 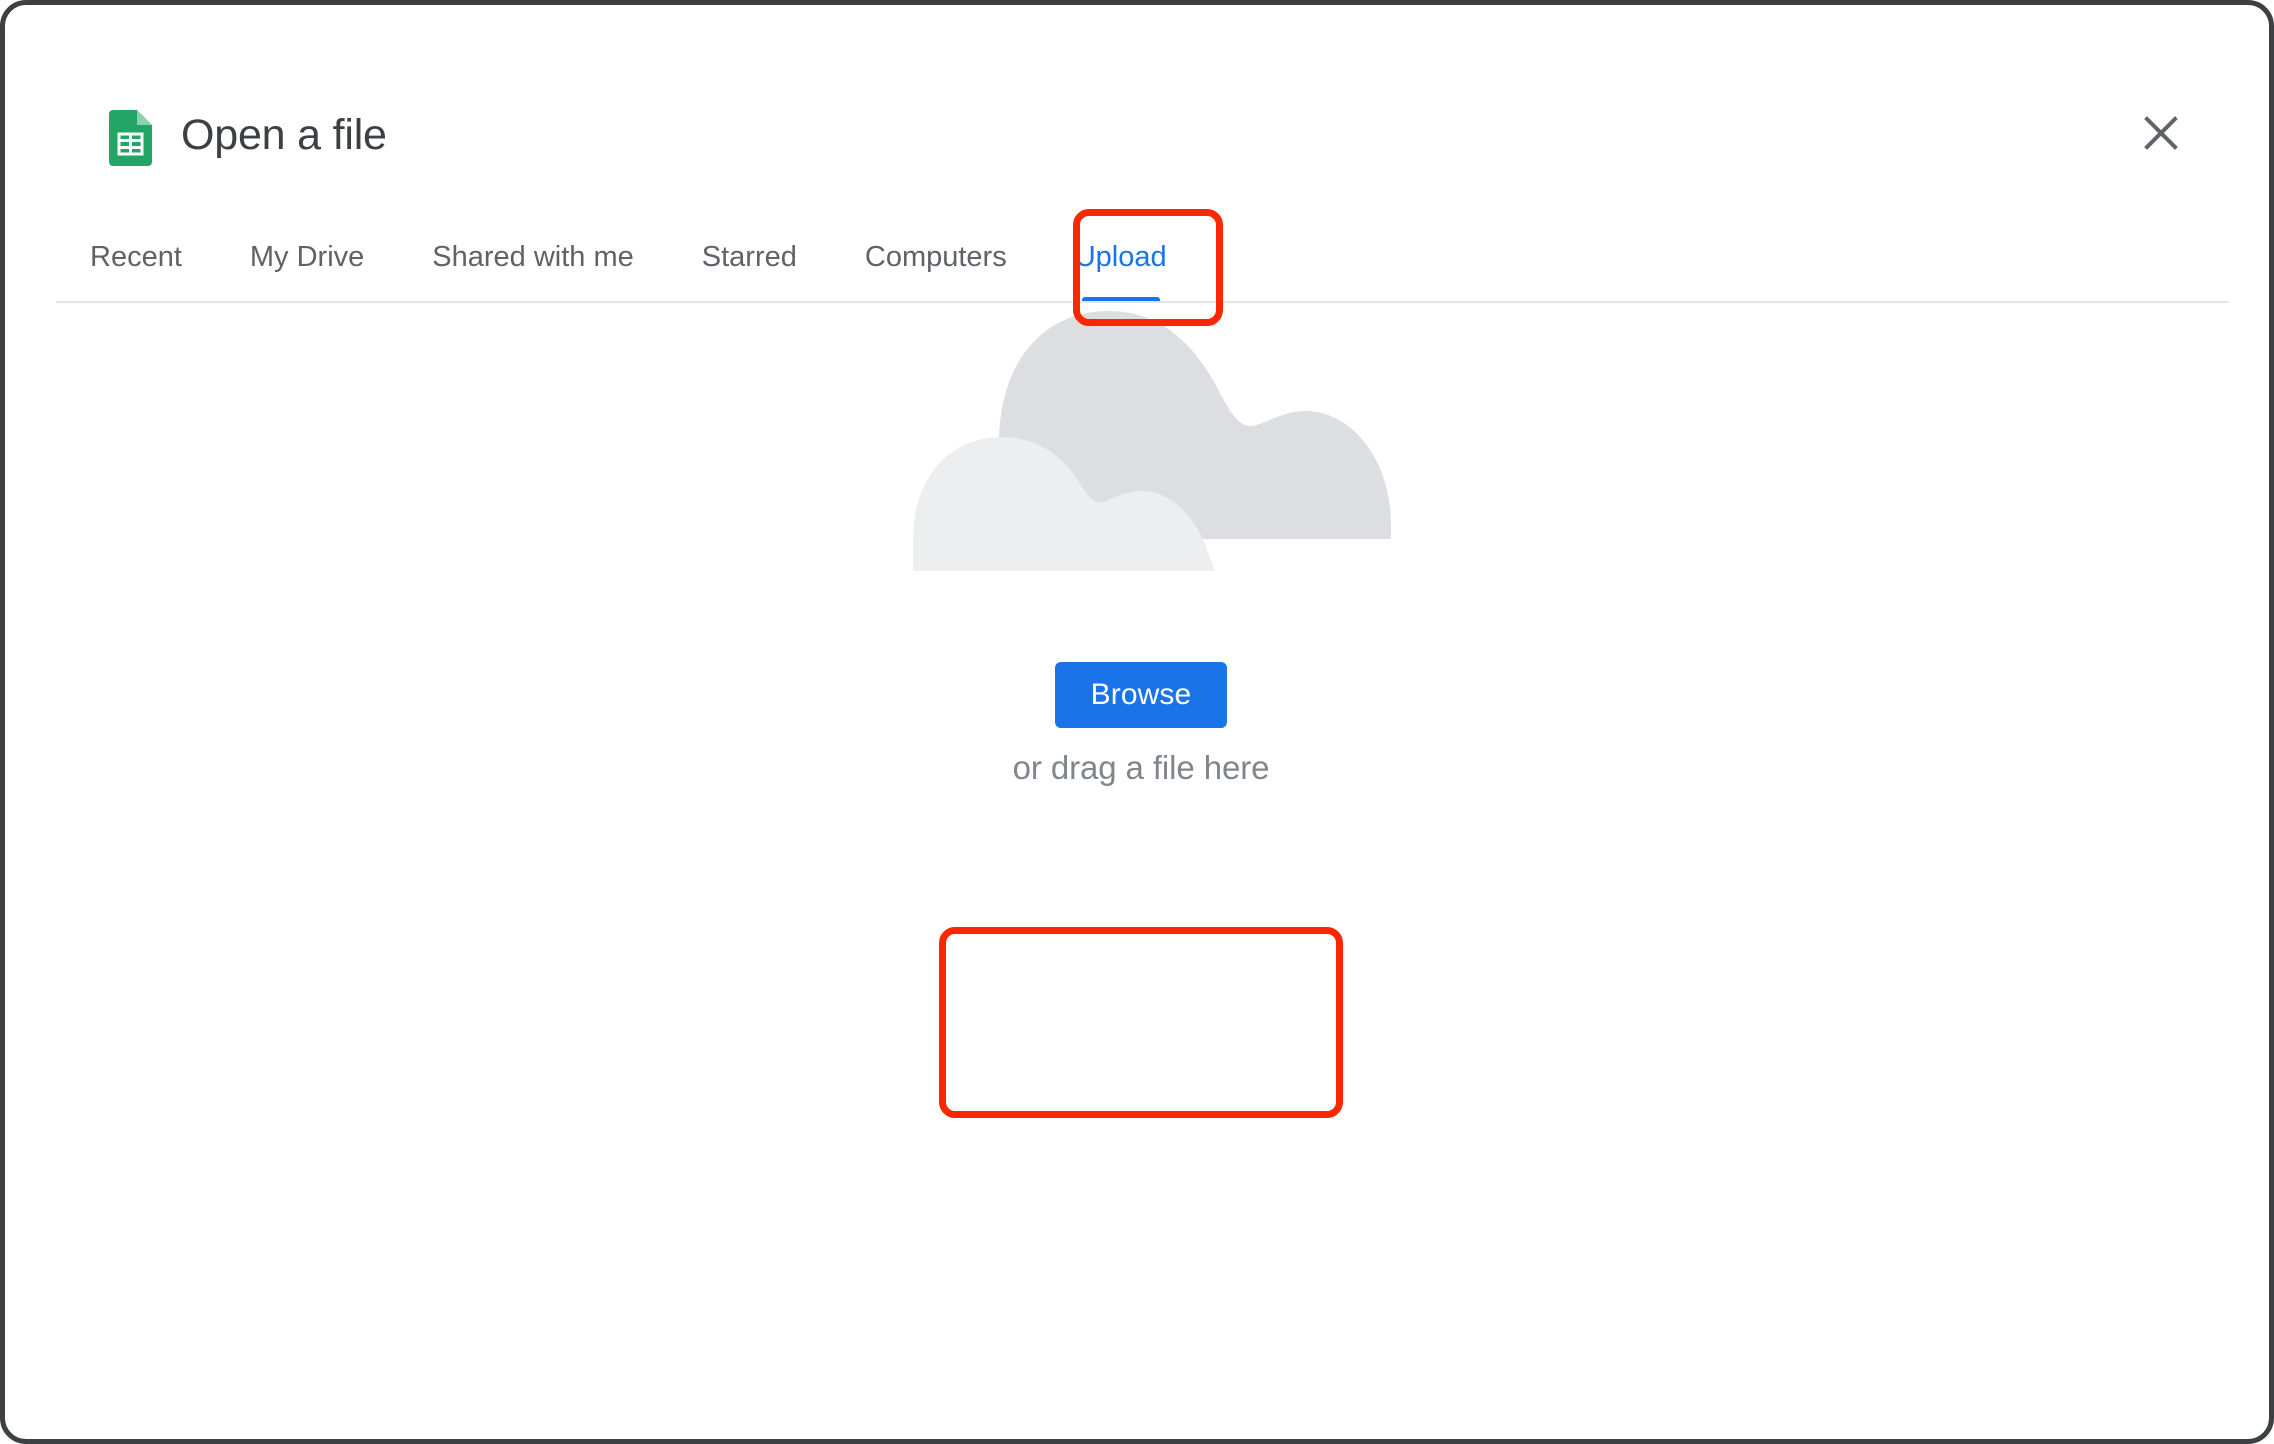 I want to click on drag-file-hint: or drag a file here, so click(x=1141, y=767).